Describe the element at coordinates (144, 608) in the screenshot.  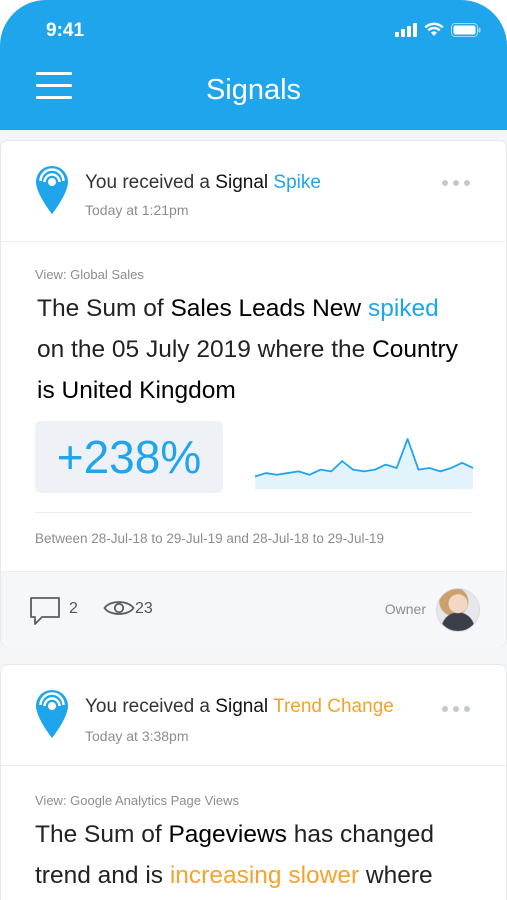
I see `view-count: 23` at that location.